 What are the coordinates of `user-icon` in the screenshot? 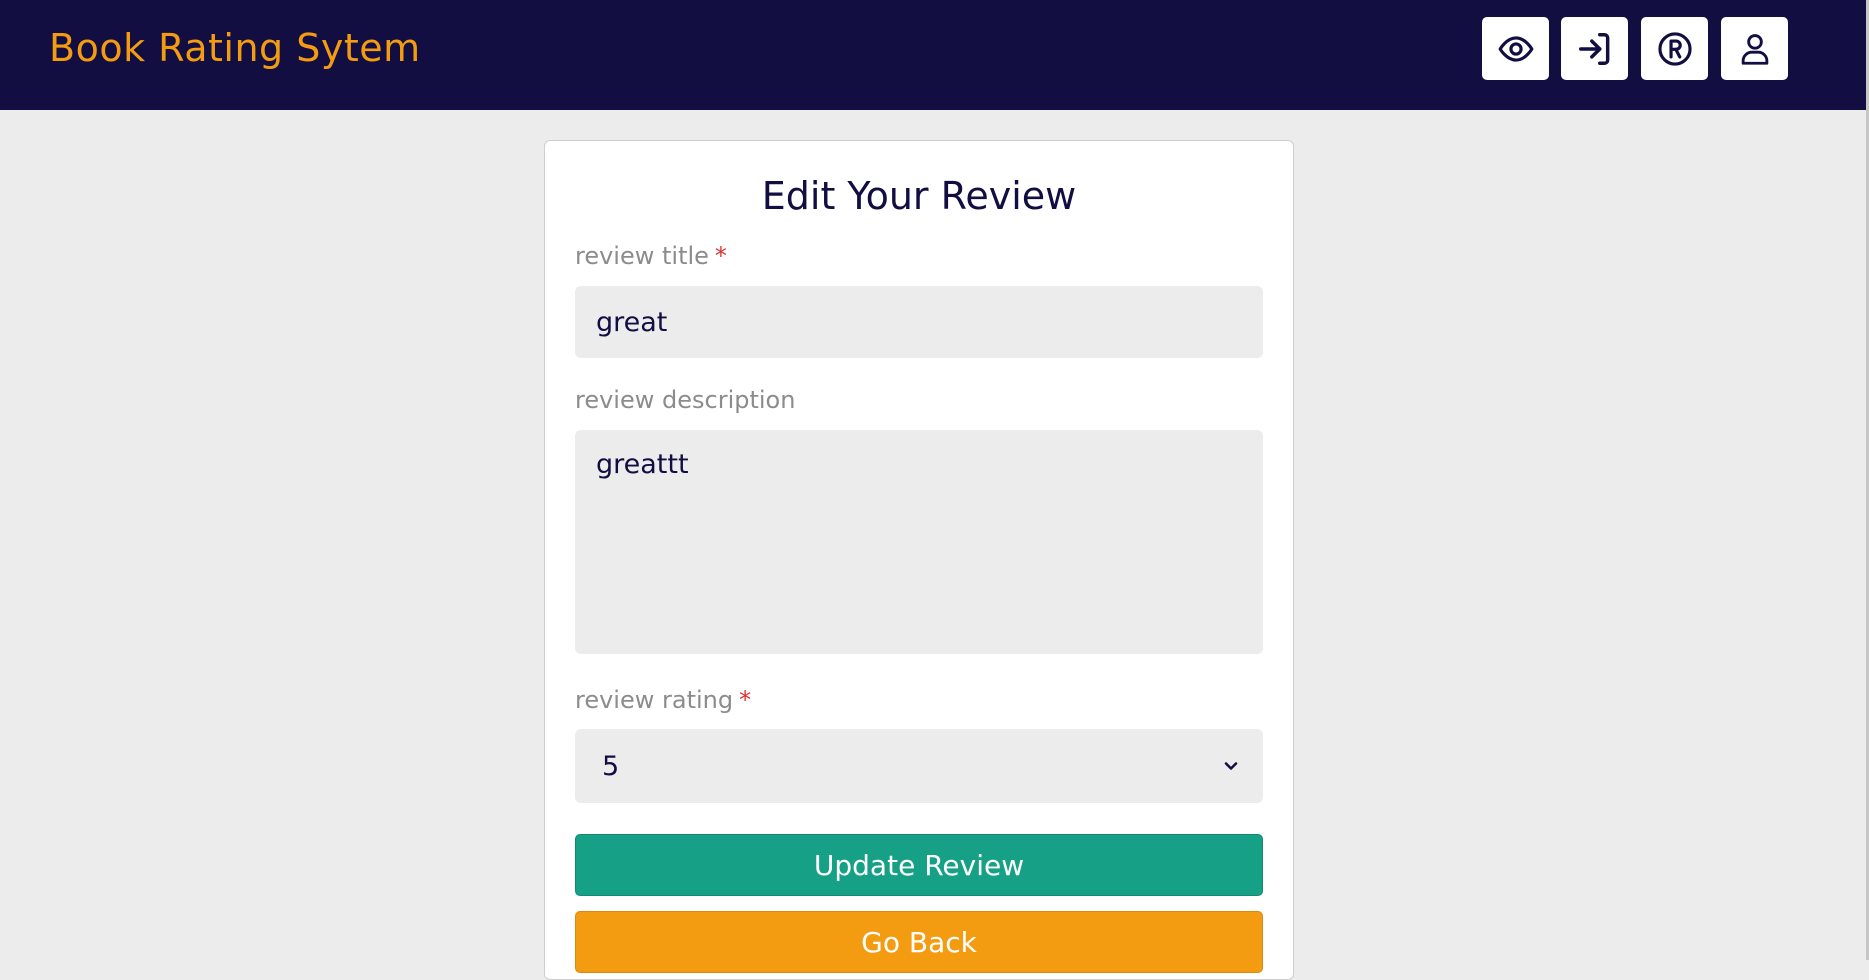 It's located at (1754, 49).